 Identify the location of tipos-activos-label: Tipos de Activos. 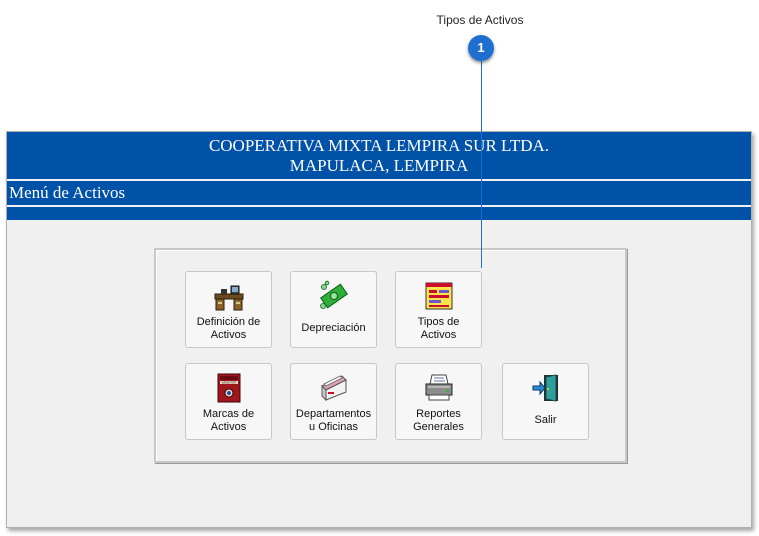
(438, 328).